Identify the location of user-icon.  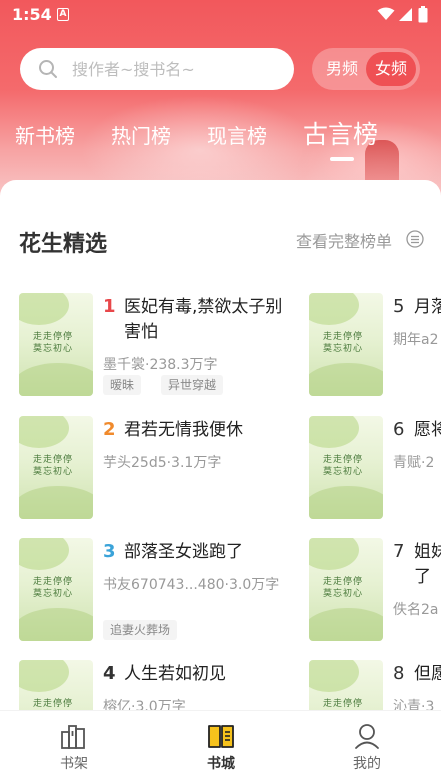
(367, 736).